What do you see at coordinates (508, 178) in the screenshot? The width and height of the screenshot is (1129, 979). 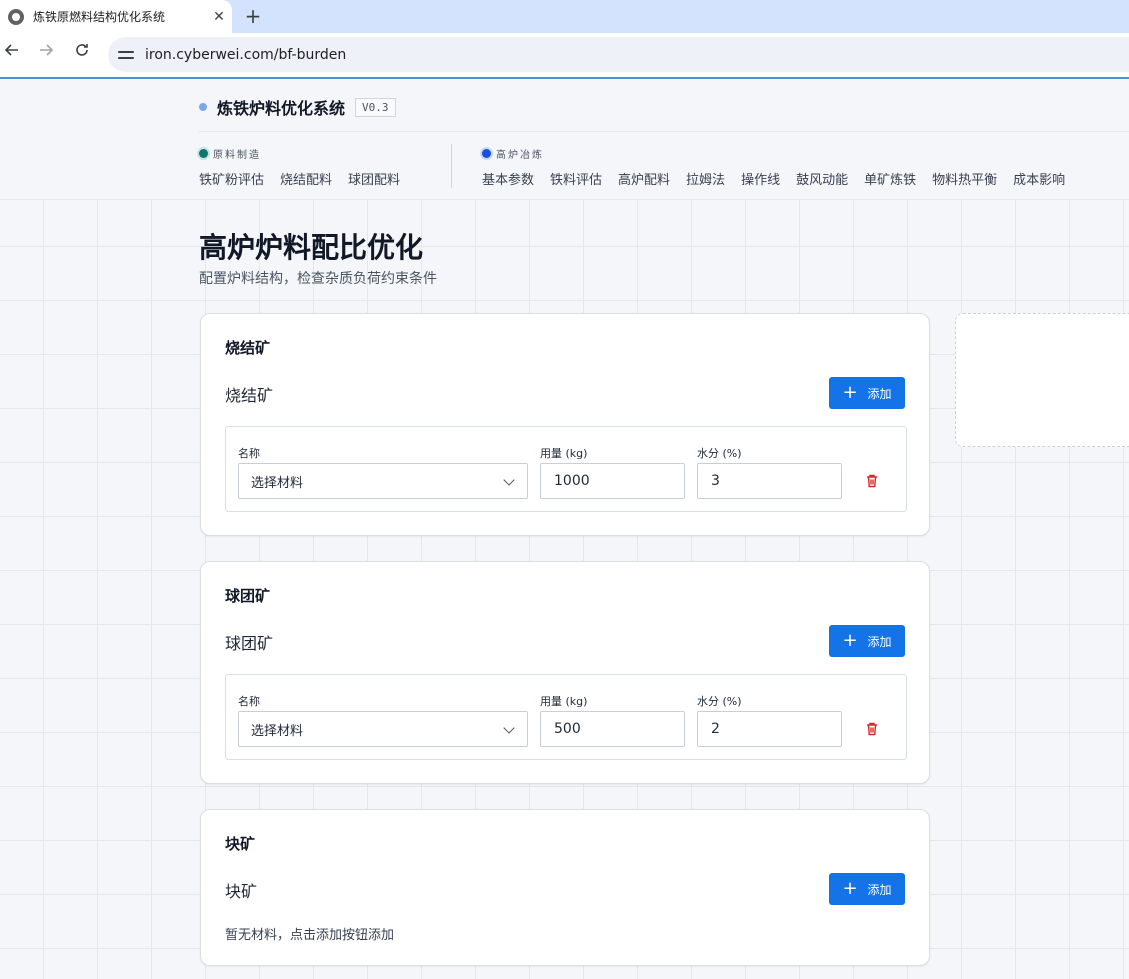 I see `nav-item-basic-params: 基本参数` at bounding box center [508, 178].